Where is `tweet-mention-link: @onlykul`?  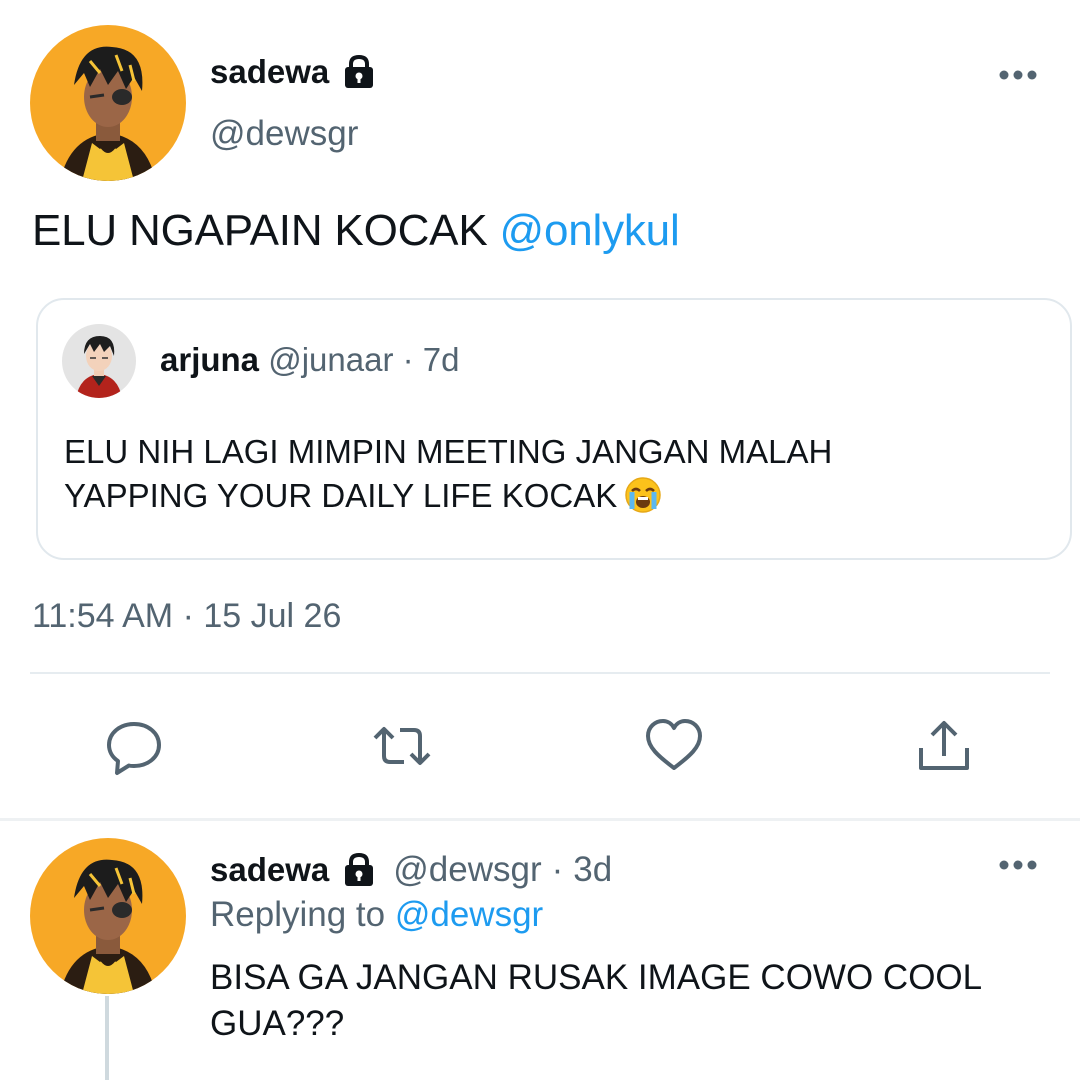
tweet-mention-link: @onlykul is located at coordinates (590, 230).